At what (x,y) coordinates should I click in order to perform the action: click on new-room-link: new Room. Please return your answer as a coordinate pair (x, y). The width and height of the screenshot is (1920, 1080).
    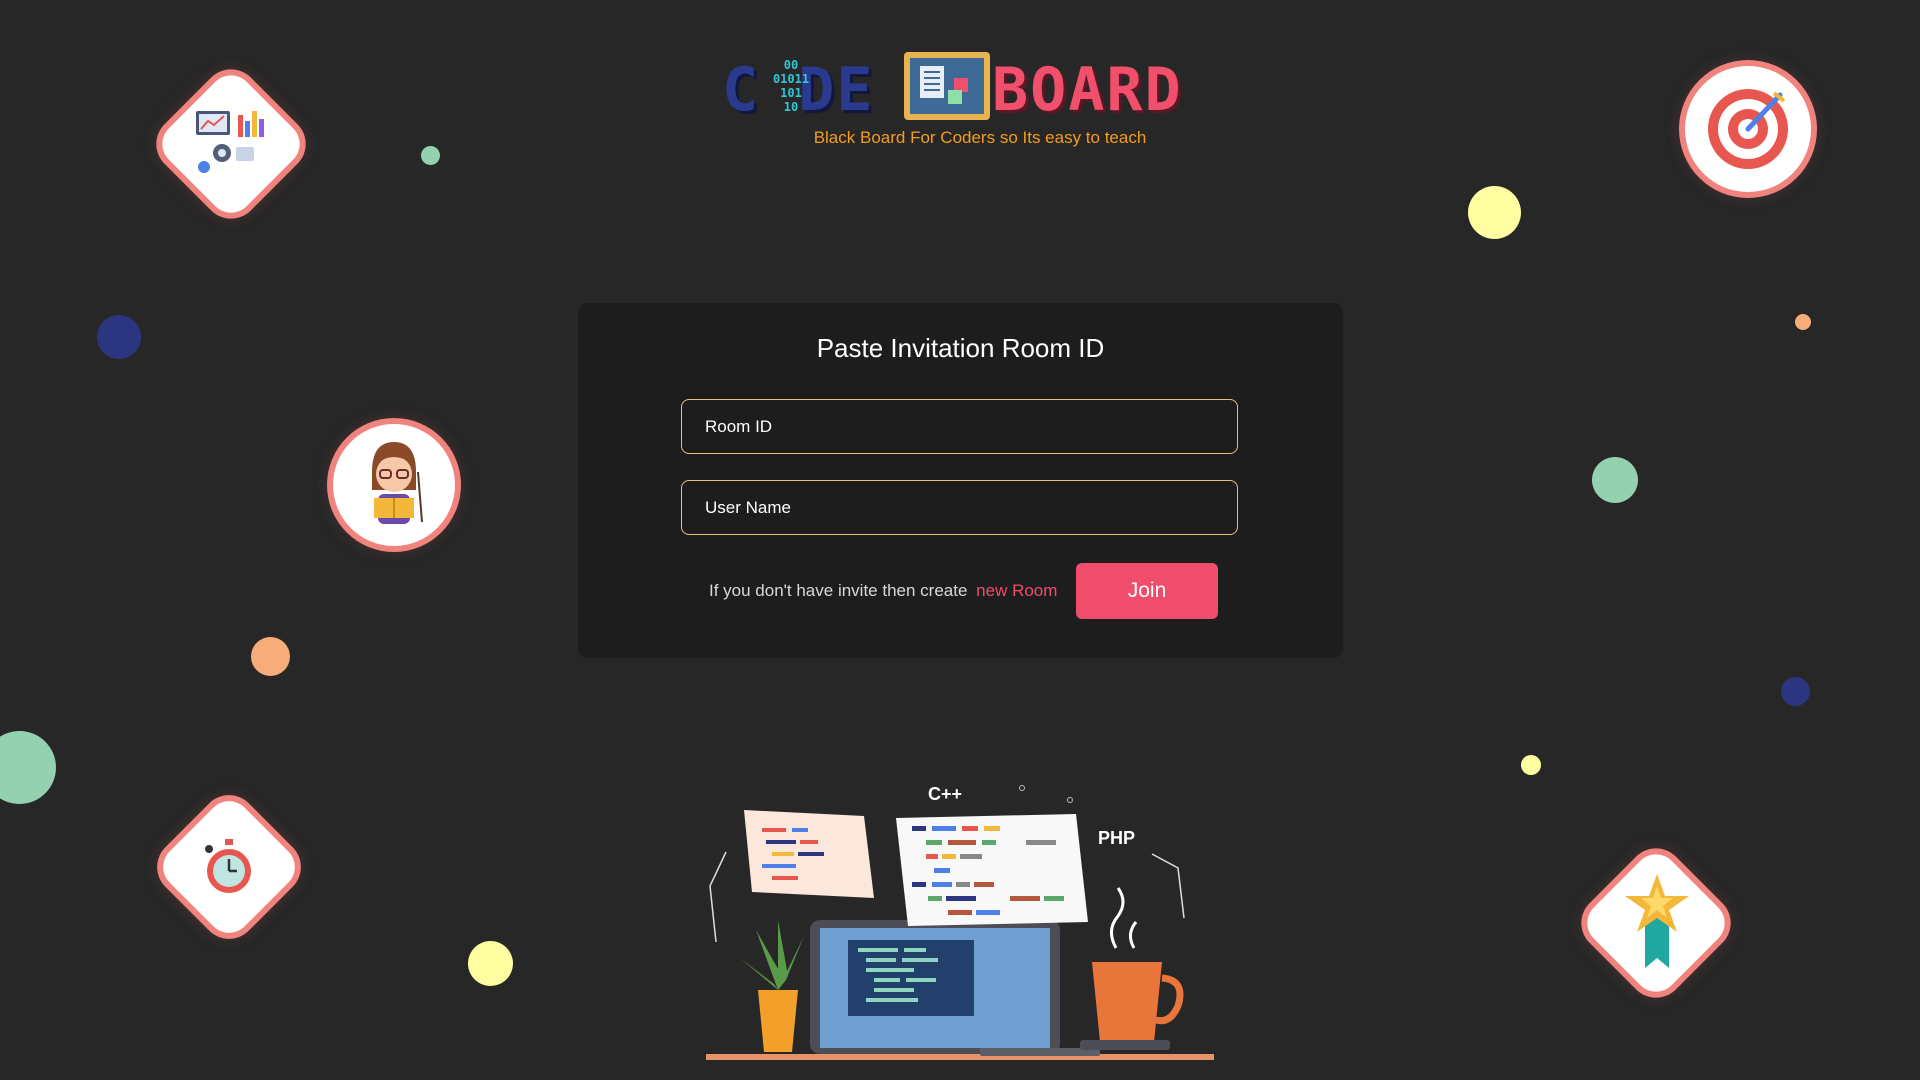
    Looking at the image, I should click on (1016, 590).